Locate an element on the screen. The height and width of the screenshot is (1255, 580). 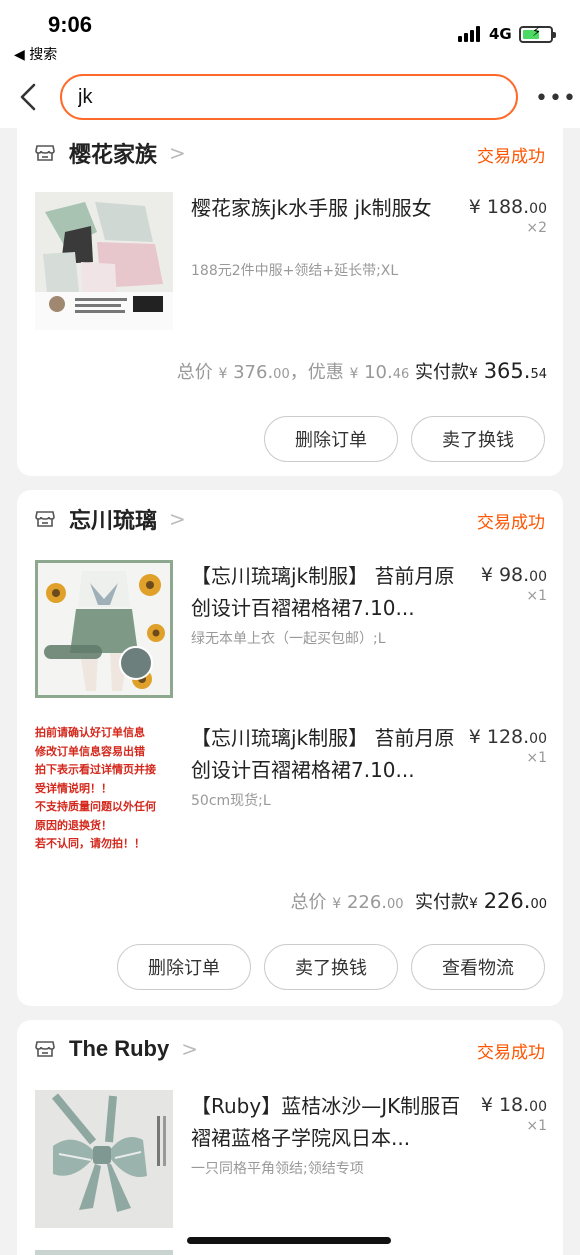
shop-name: 樱花家族 is located at coordinates (113, 155).